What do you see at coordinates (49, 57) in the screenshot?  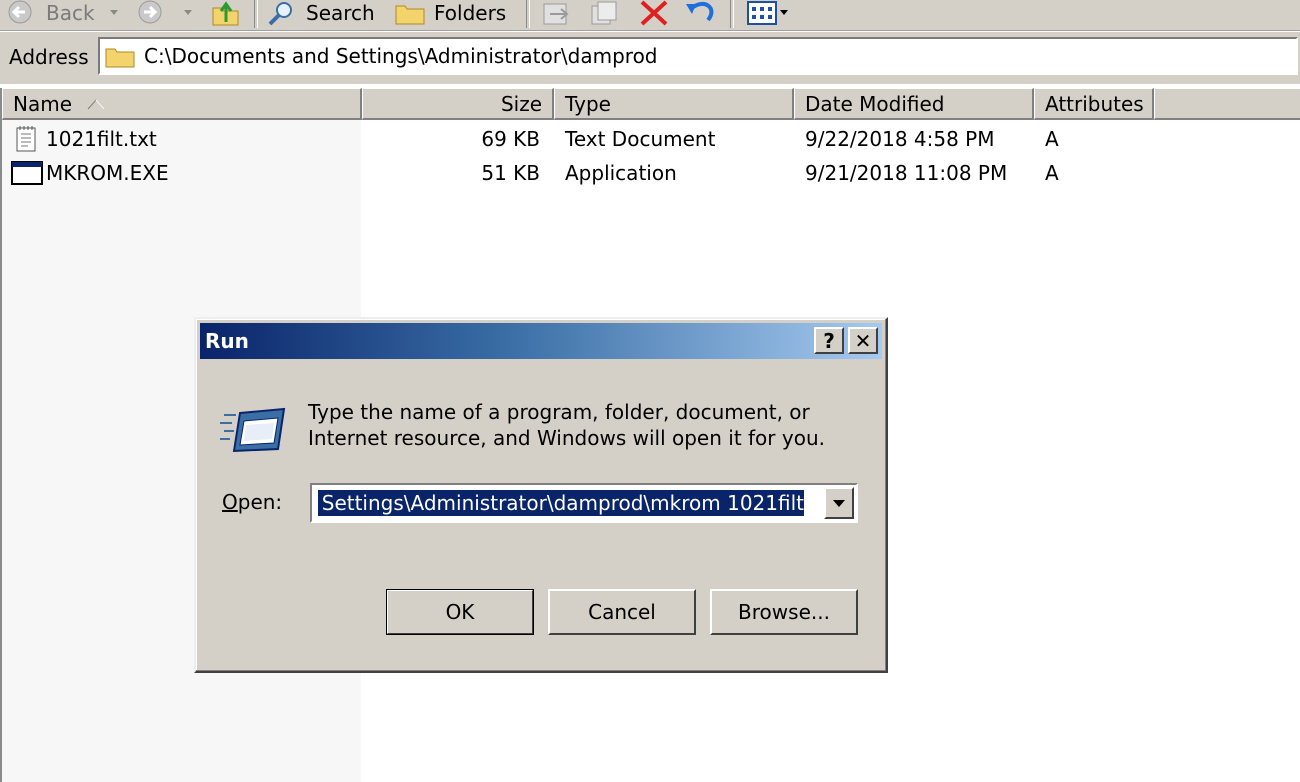 I see `address-label: Address` at bounding box center [49, 57].